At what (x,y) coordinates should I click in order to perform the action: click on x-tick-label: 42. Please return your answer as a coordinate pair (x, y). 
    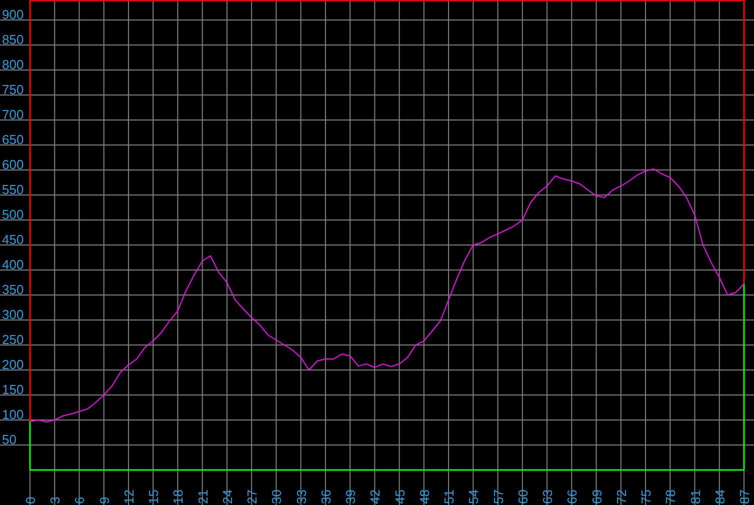
    Looking at the image, I should click on (375, 497).